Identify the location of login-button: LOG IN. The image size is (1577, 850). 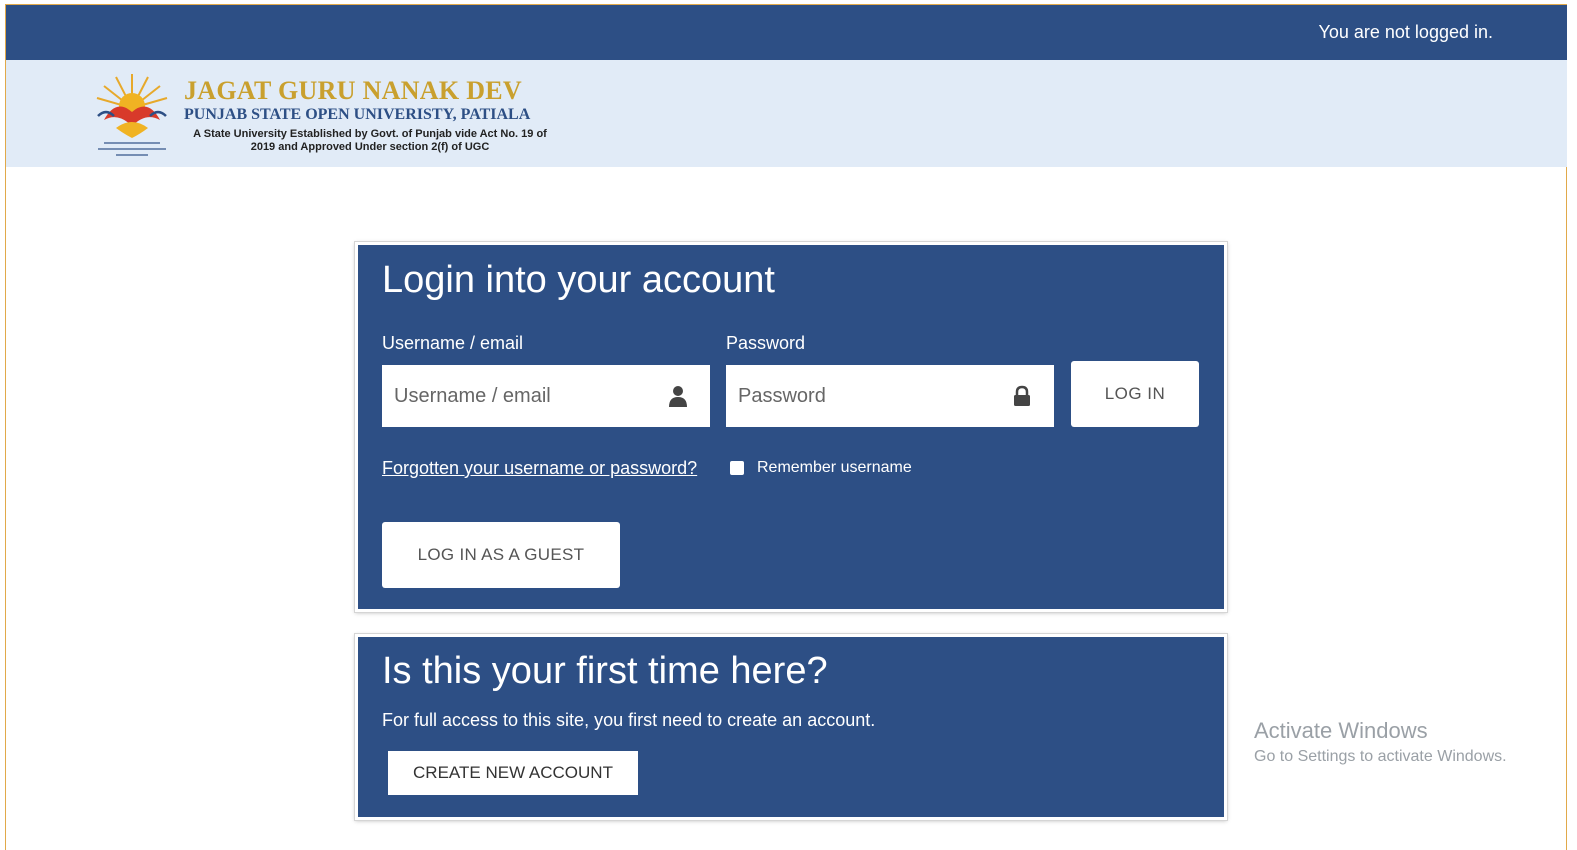
(1135, 394).